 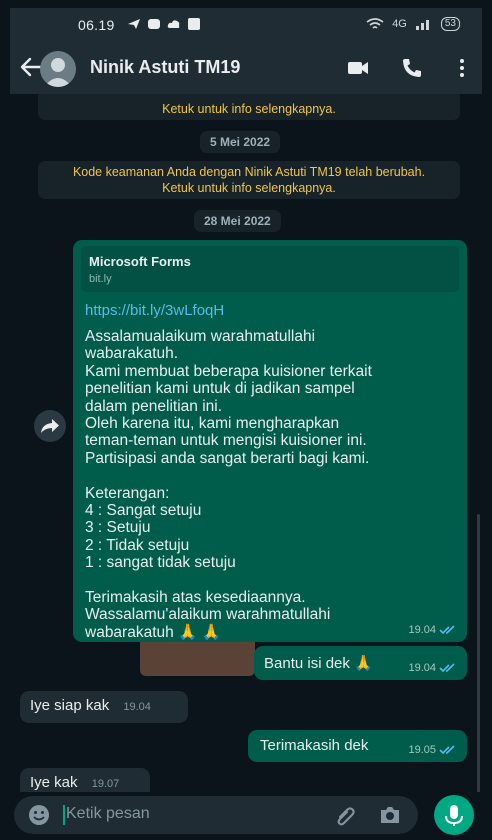 I want to click on message-out-1: Bantu isi dek 🙏 19.04, so click(x=360, y=663).